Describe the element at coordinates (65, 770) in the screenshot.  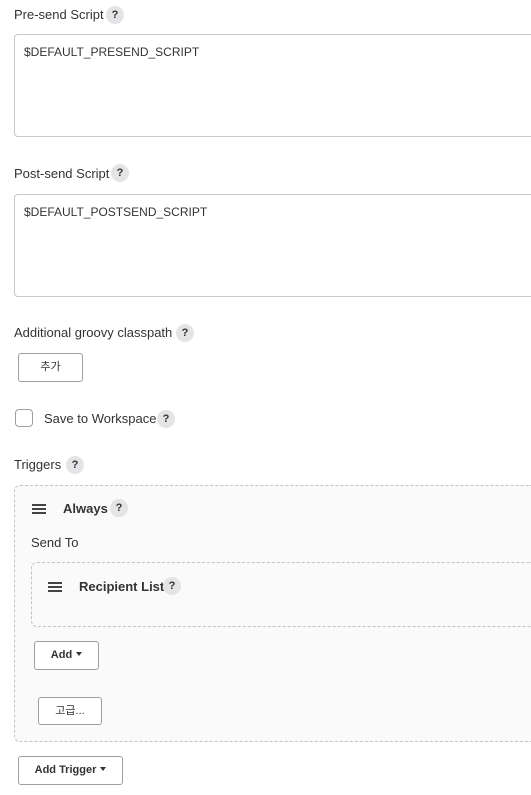
I see `add-trigger-label: Add Trigger` at that location.